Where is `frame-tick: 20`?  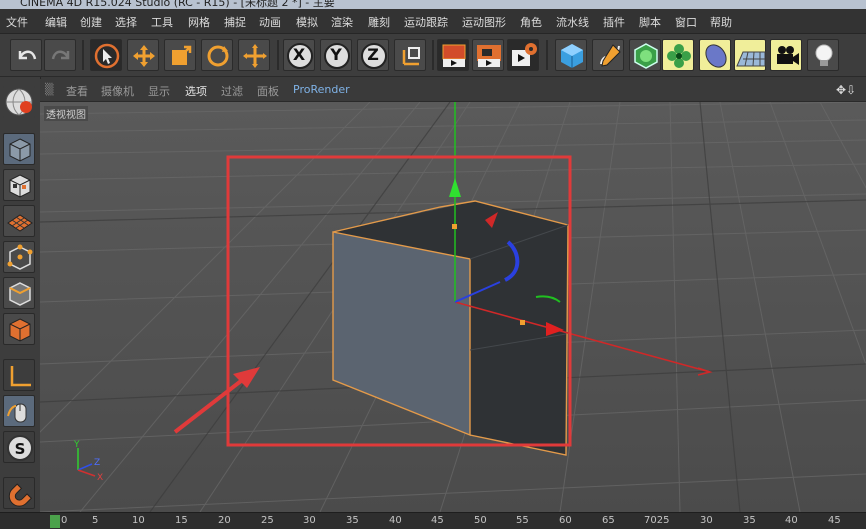
frame-tick: 20 is located at coordinates (224, 520).